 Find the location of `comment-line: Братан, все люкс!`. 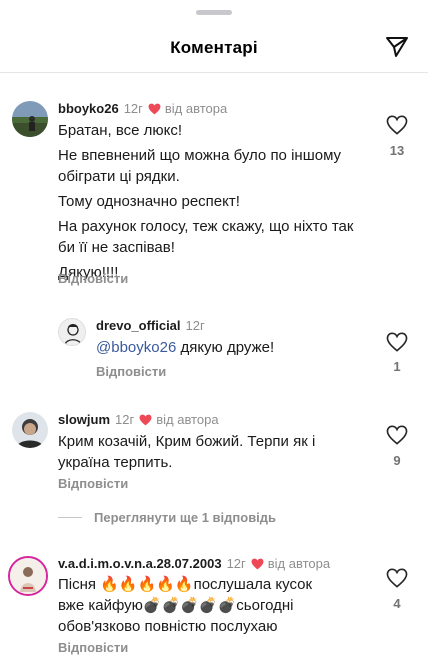

comment-line: Братан, все люкс! is located at coordinates (120, 130).